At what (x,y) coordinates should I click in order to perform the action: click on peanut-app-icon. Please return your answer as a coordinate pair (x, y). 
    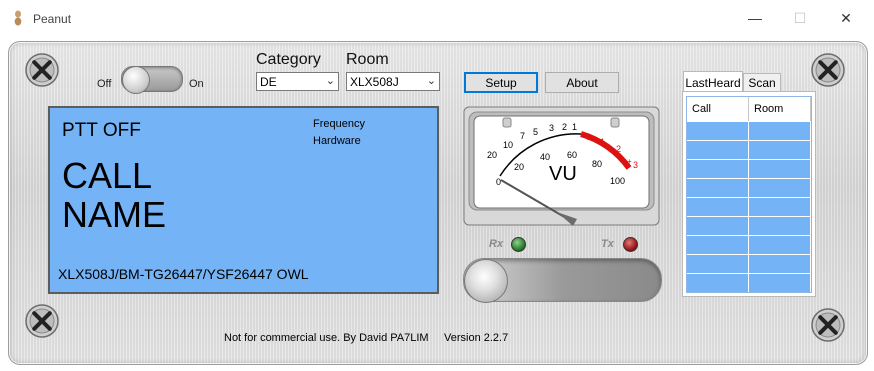
    Looking at the image, I should click on (18, 18).